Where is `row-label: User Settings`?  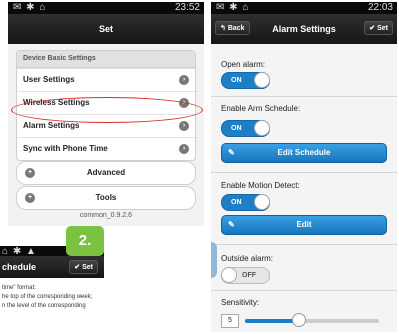
row-label: User Settings is located at coordinates (49, 79).